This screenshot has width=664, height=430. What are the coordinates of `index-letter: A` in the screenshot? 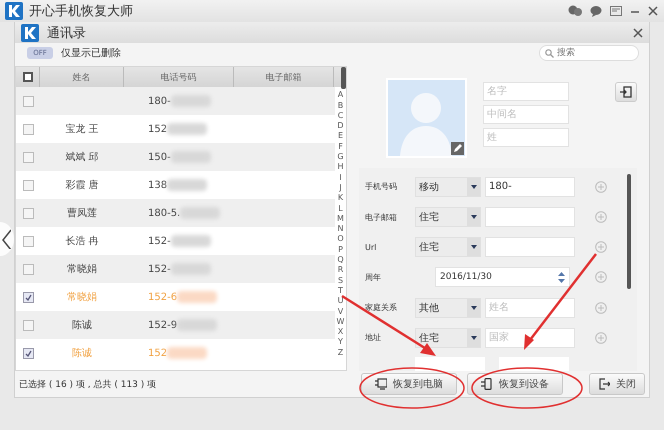 It's located at (341, 95).